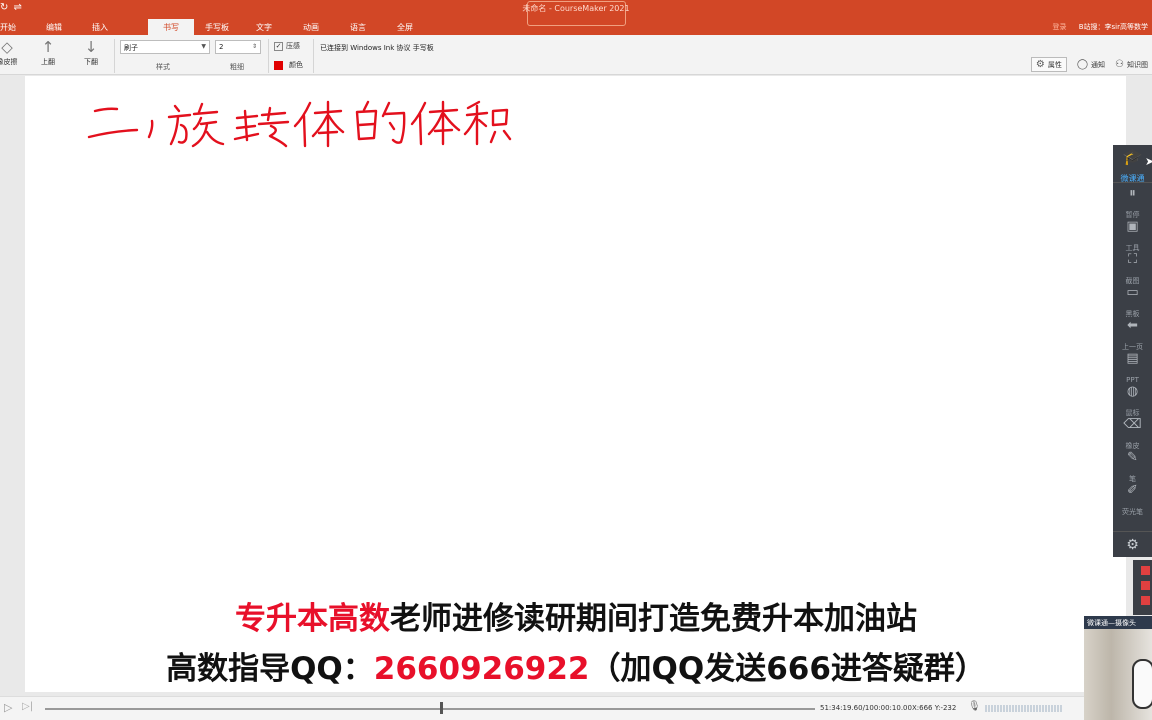  I want to click on audio-level-meter, so click(1024, 708).